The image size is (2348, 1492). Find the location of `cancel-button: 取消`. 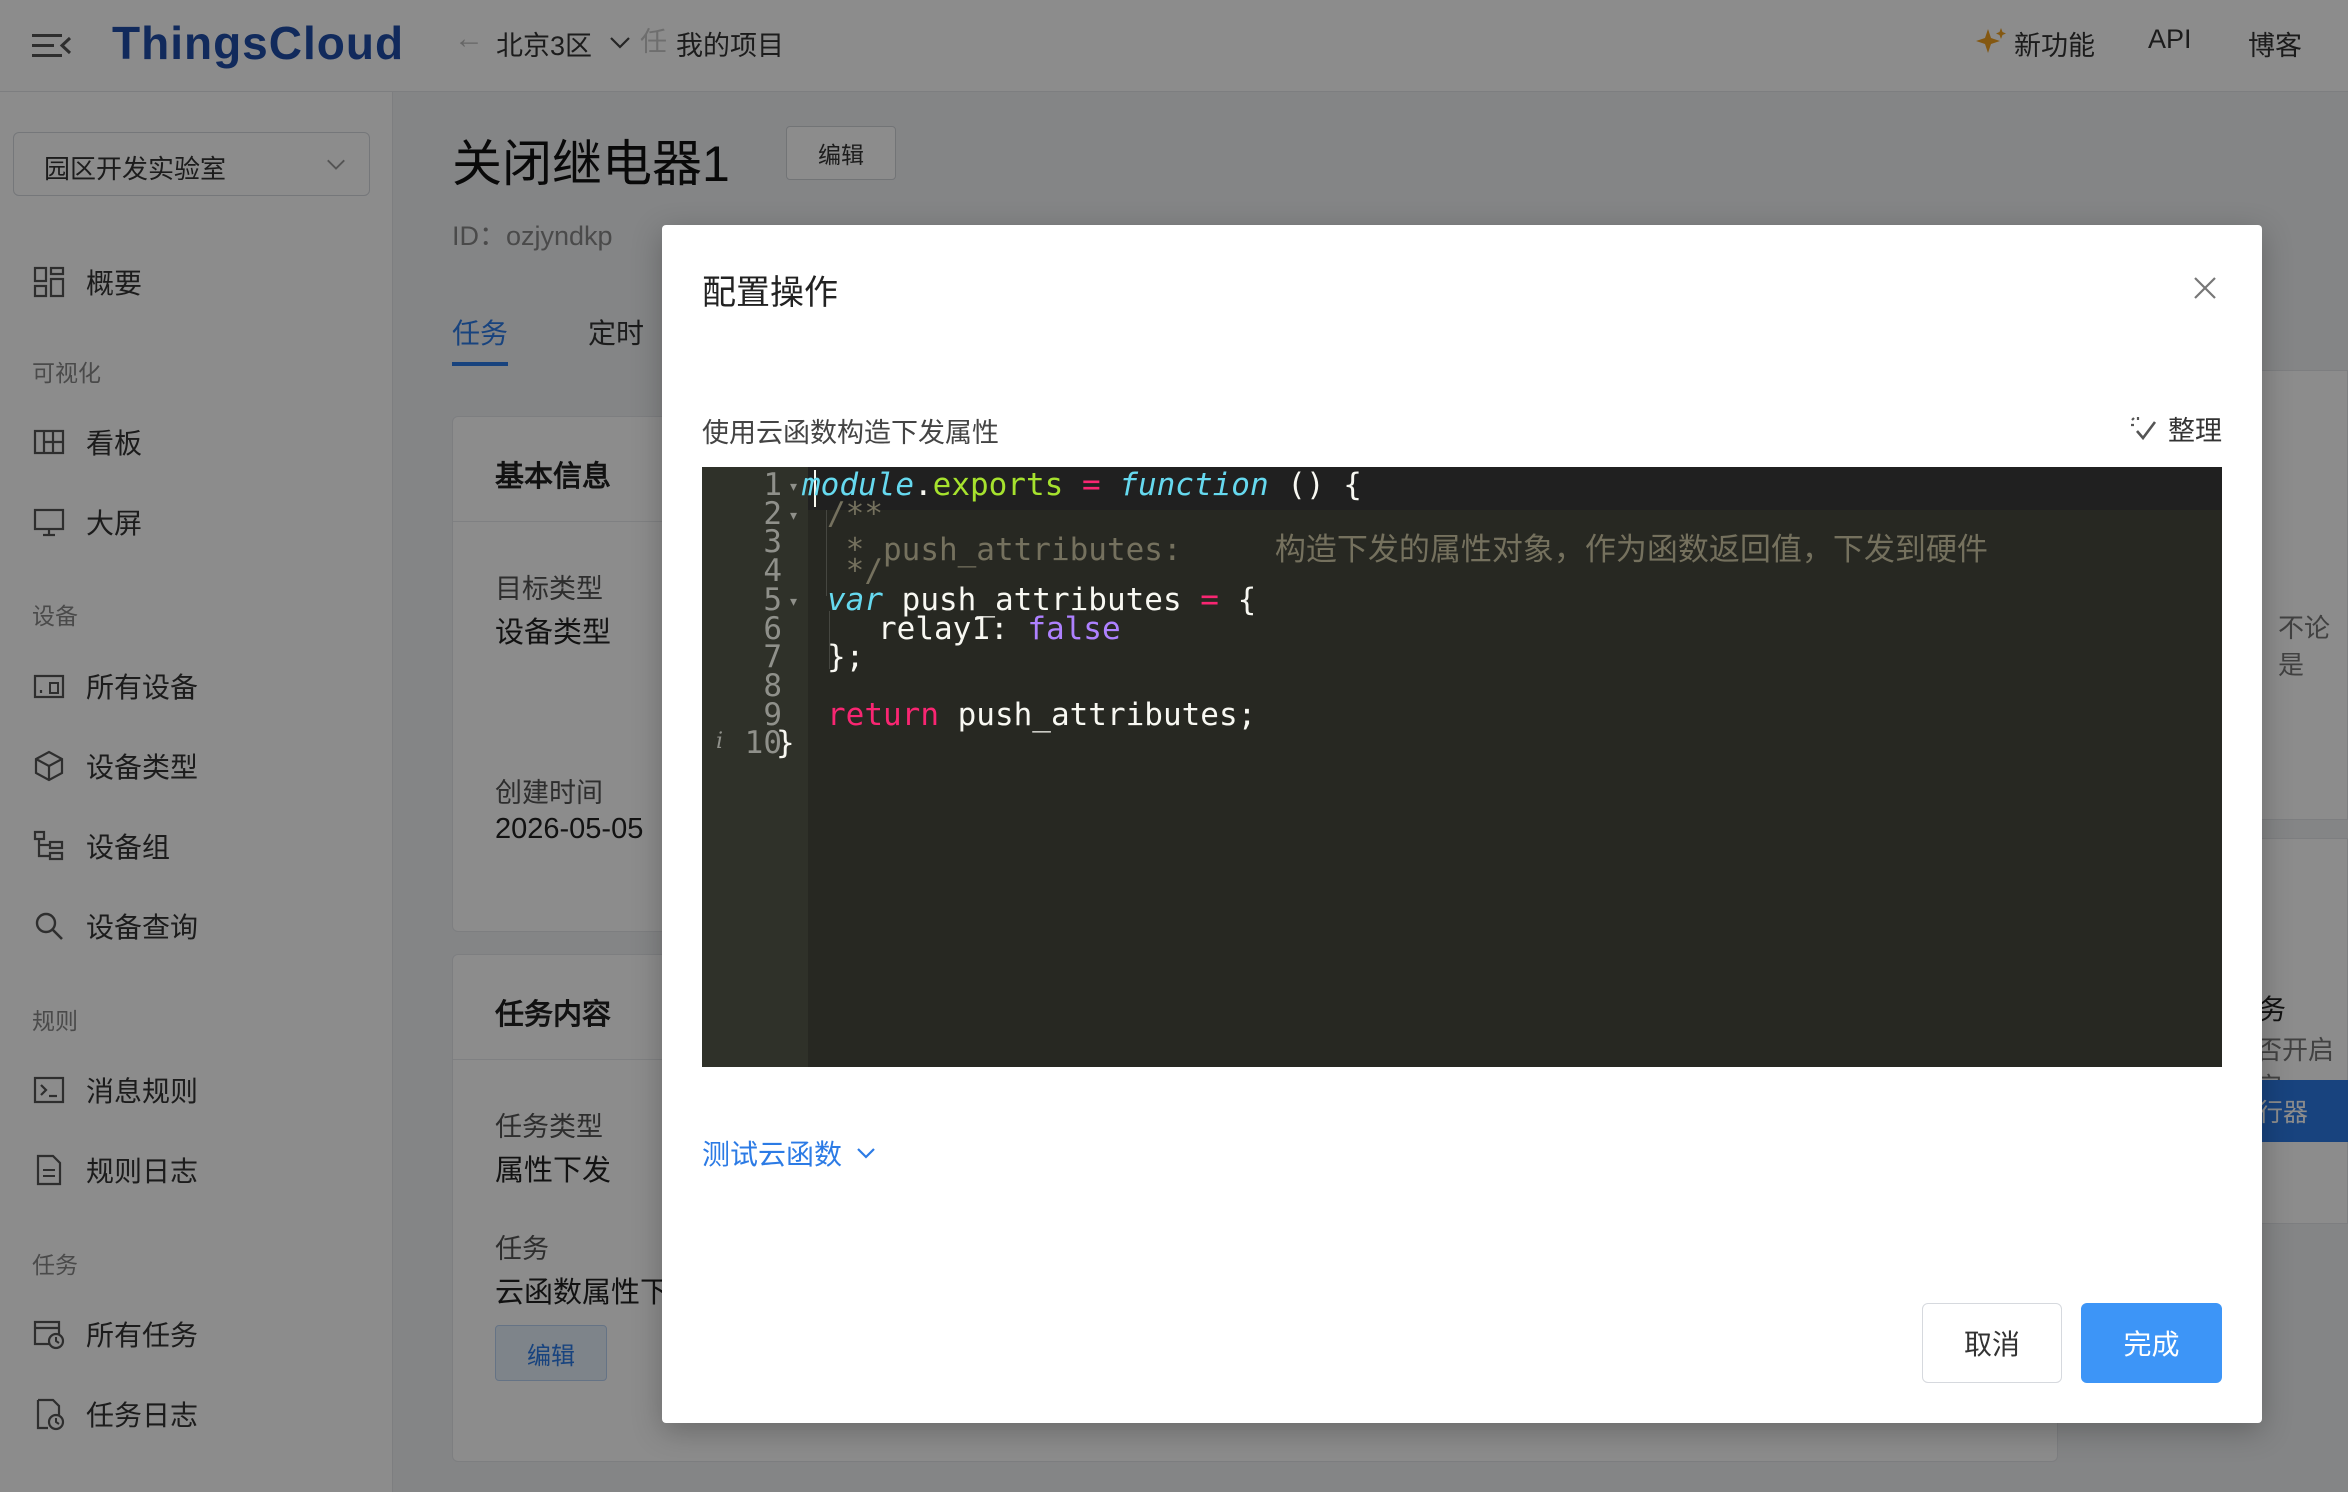

cancel-button: 取消 is located at coordinates (1992, 1343).